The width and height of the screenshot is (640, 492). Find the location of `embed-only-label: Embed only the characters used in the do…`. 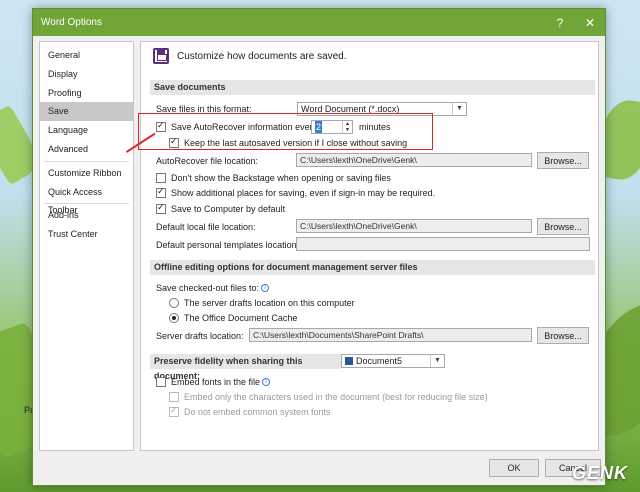

embed-only-label: Embed only the characters used in the do… is located at coordinates (336, 397).